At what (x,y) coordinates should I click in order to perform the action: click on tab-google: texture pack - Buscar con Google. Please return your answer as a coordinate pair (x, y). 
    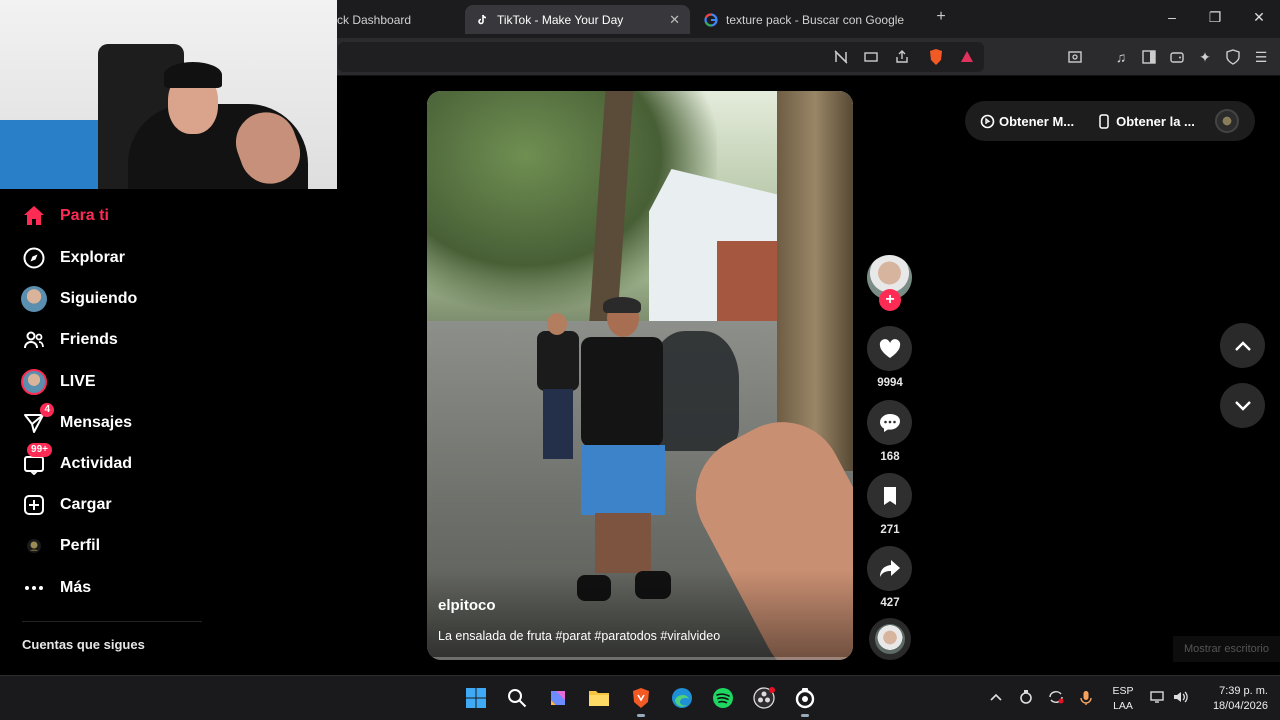
    Looking at the image, I should click on (809, 19).